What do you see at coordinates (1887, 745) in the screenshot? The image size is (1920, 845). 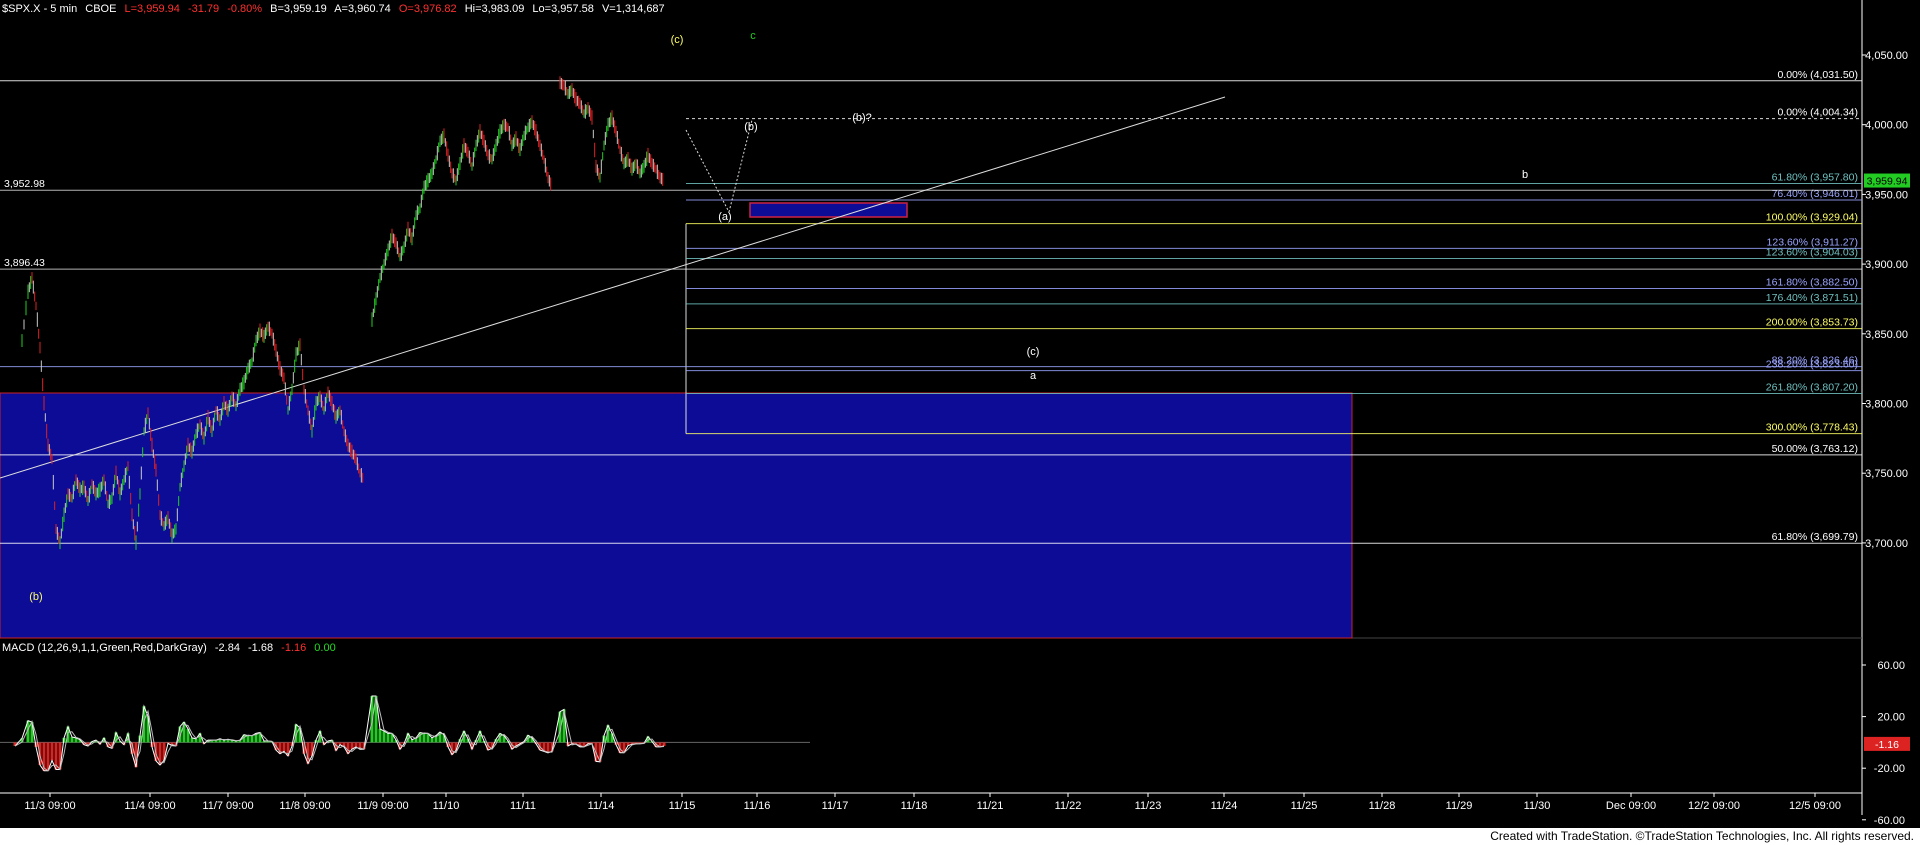 I see `macd-tag: -1.16` at bounding box center [1887, 745].